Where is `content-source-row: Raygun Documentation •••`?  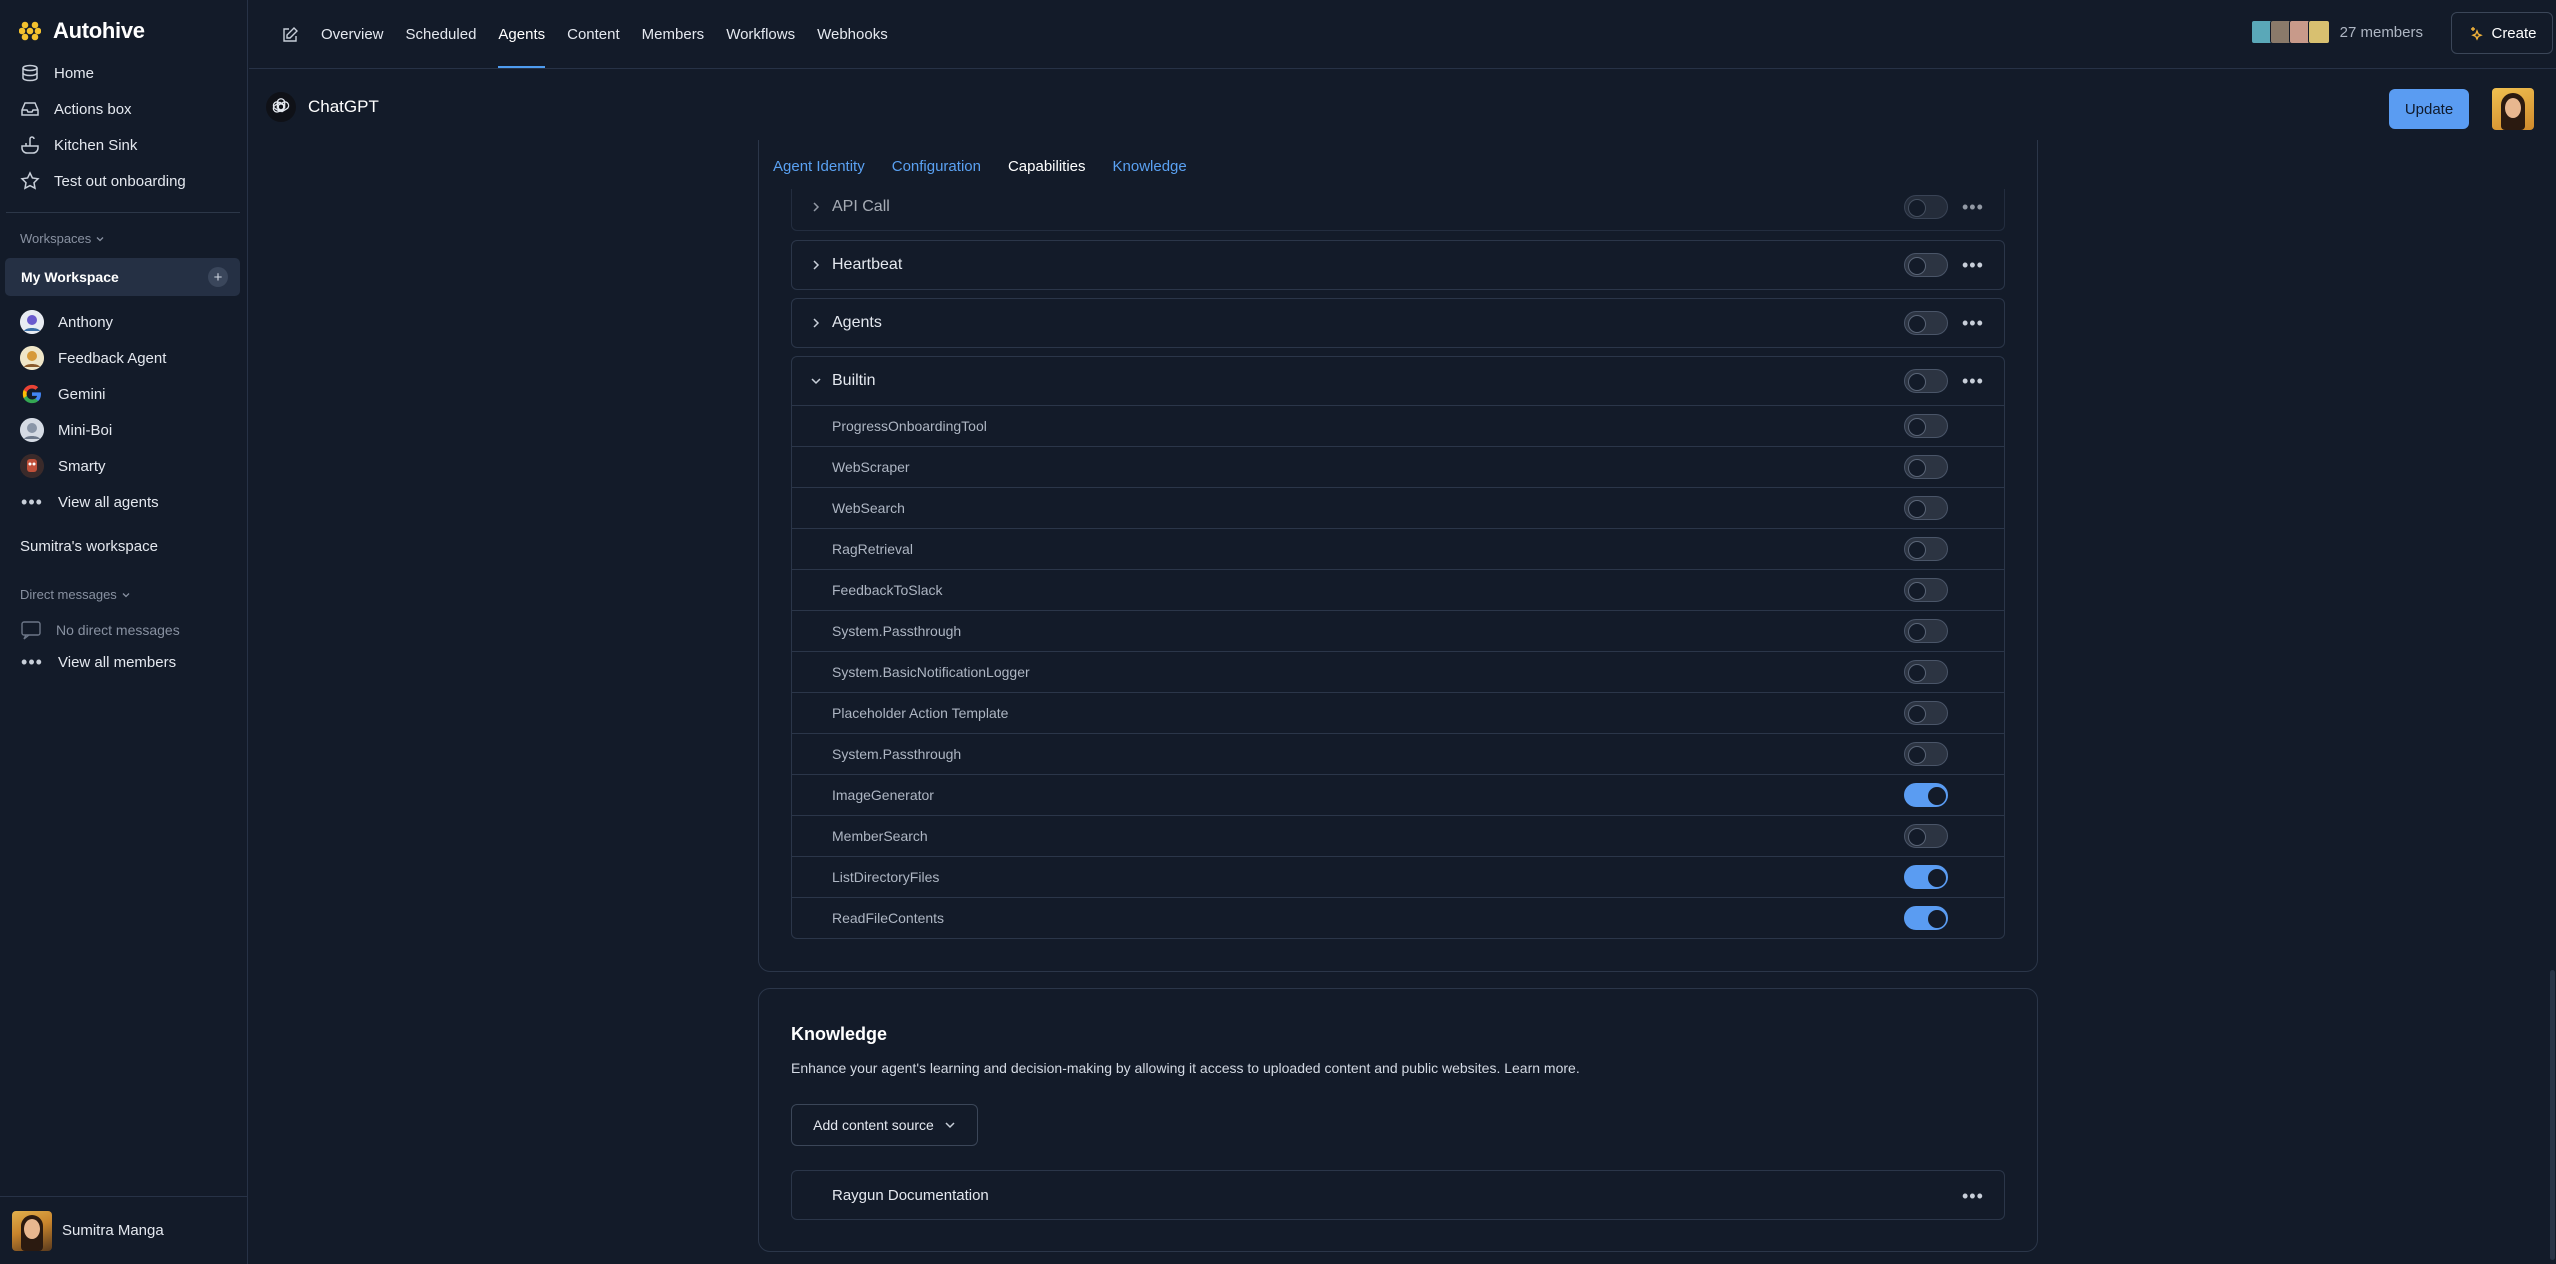 content-source-row: Raygun Documentation ••• is located at coordinates (1398, 1195).